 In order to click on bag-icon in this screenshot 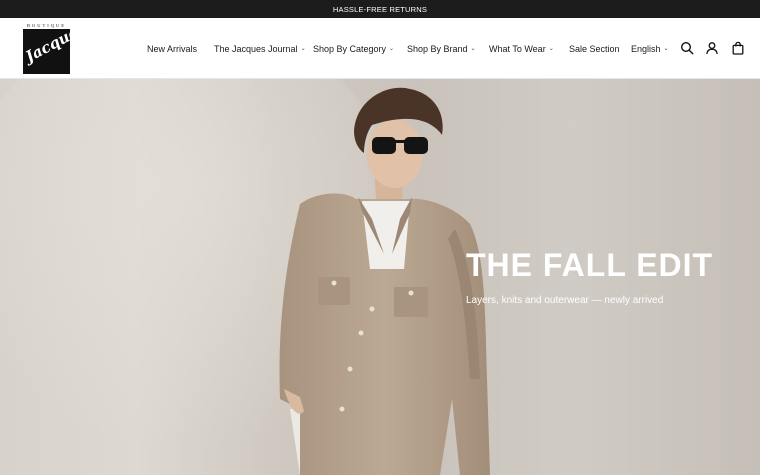, I will do `click(738, 48)`.